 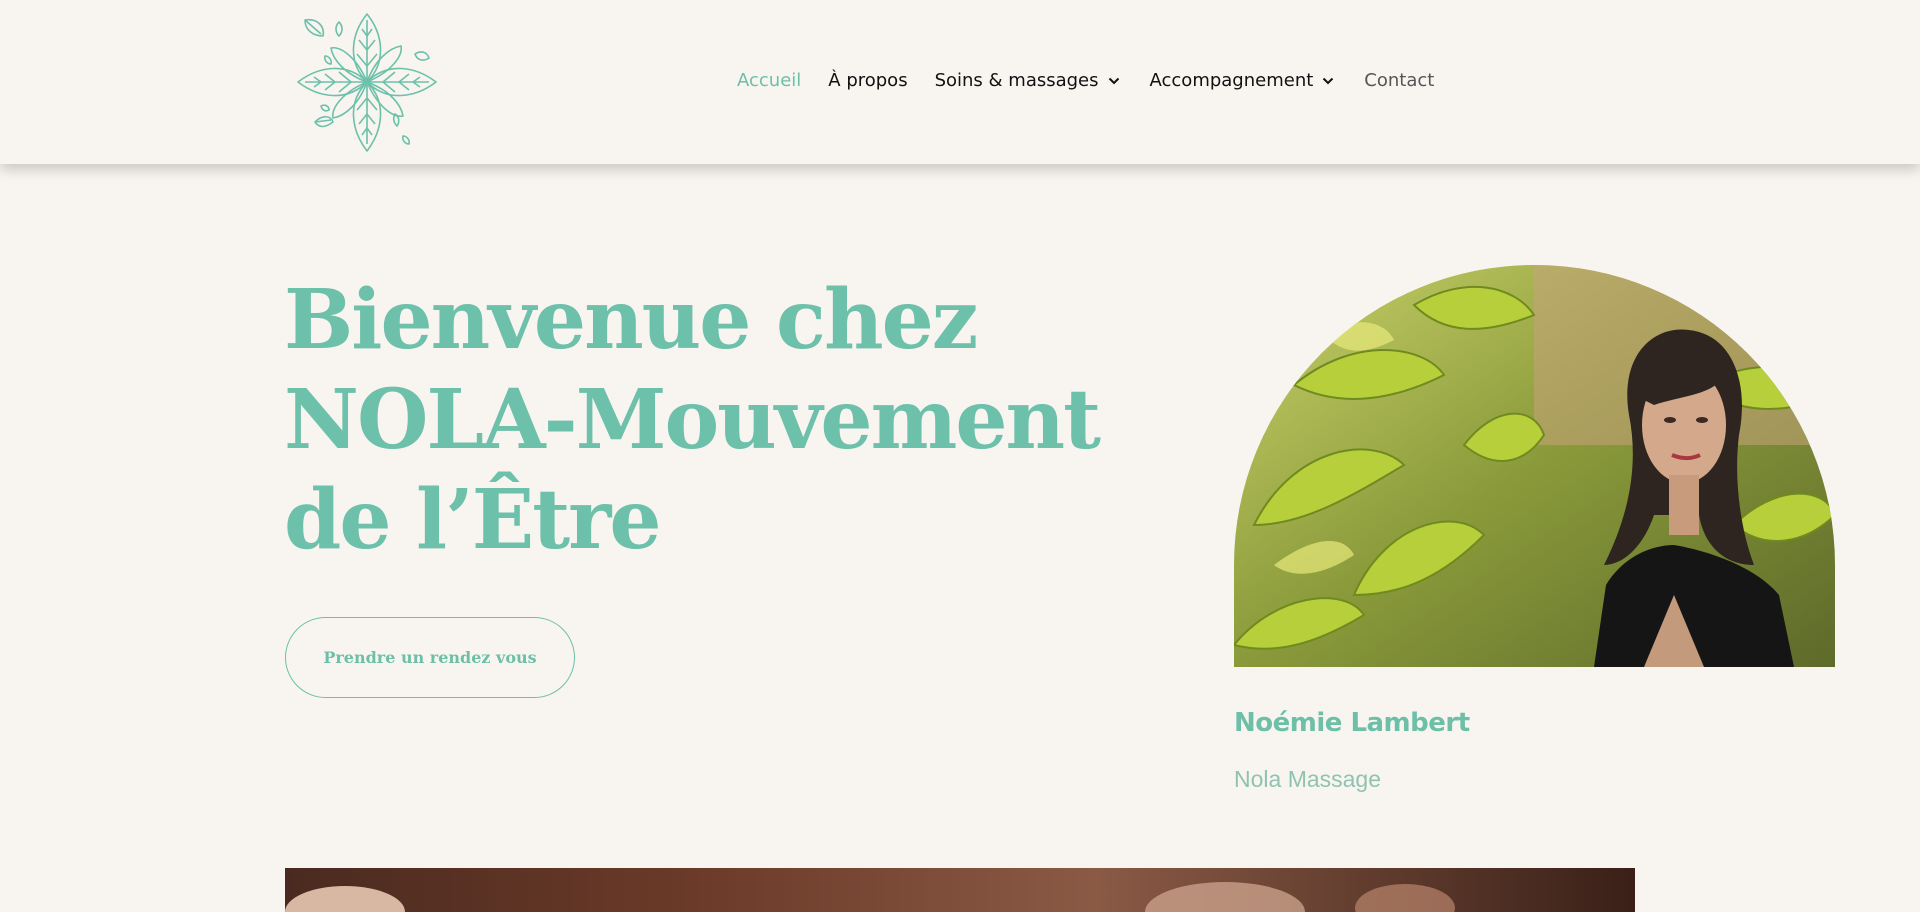 I want to click on leaf-mandala-icon, so click(x=367, y=82).